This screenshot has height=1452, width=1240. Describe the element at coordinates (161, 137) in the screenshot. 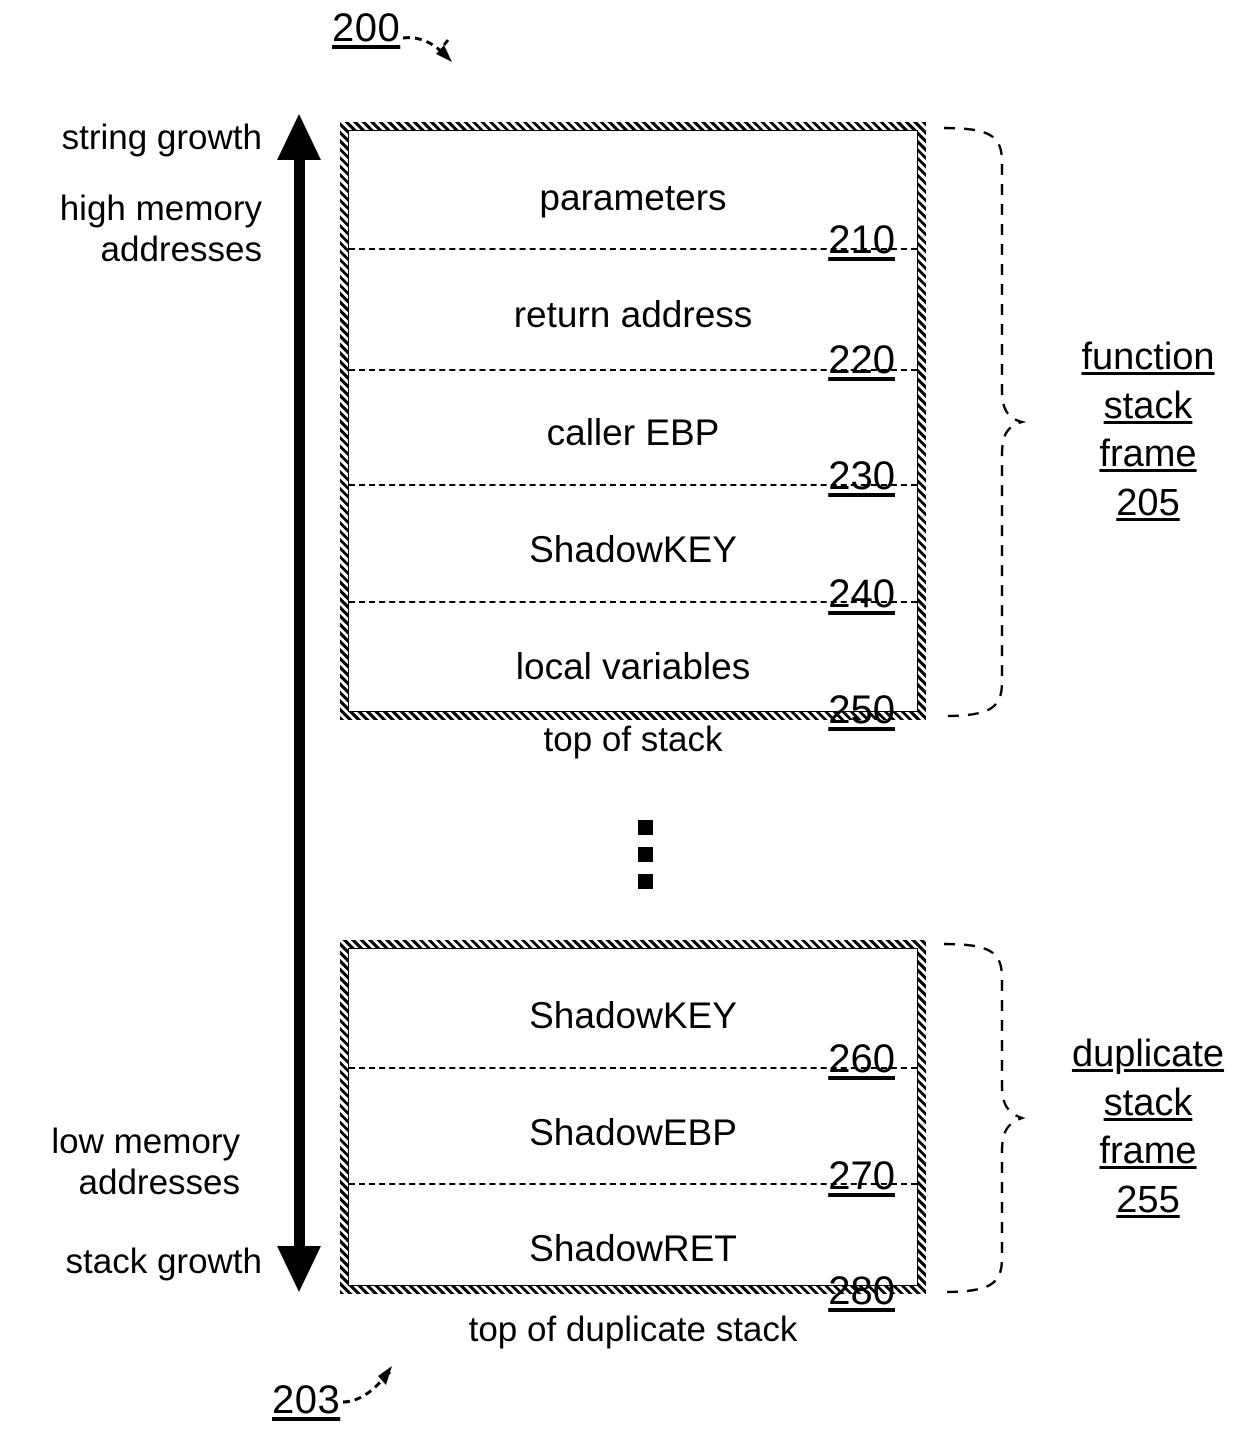

I see `label-string-growth: string growth` at that location.